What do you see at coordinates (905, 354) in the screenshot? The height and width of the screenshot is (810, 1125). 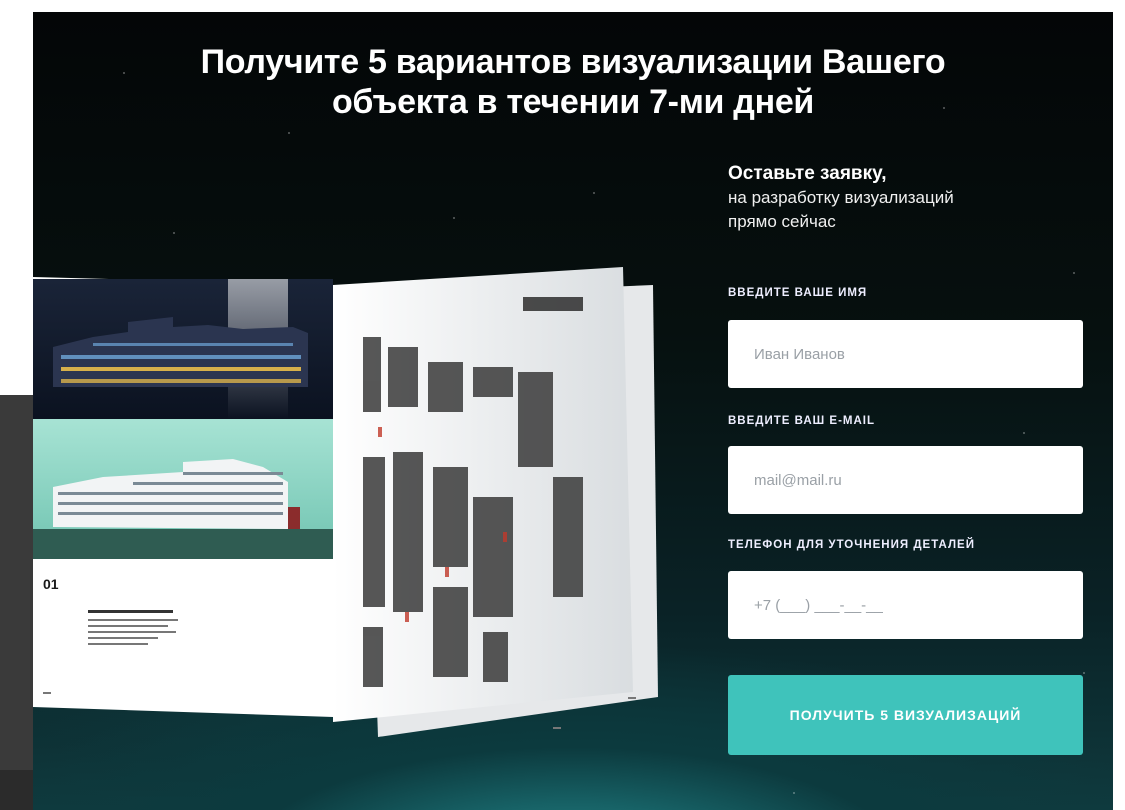 I see `name-input: Иван Иванов` at bounding box center [905, 354].